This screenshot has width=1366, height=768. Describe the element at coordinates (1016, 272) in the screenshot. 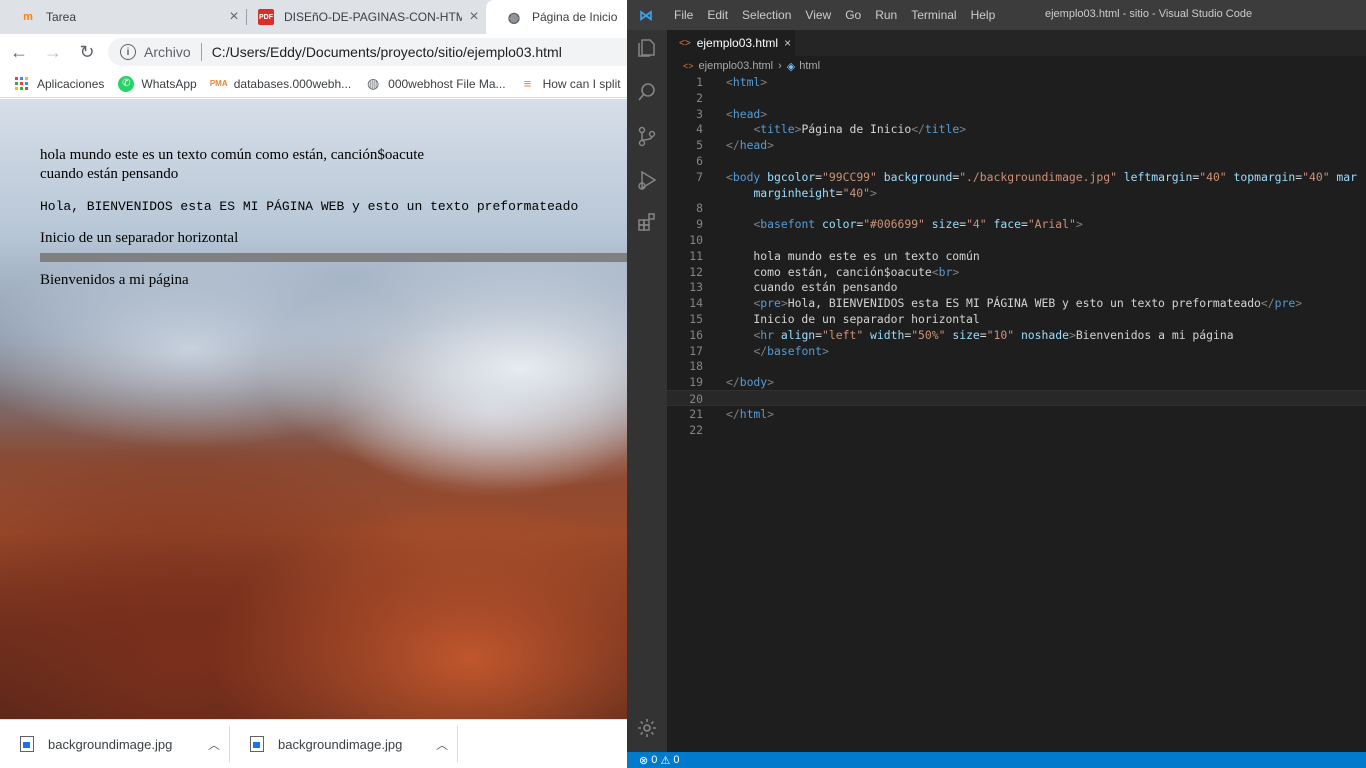

I see `code-line: 12 como están, canción$oacute<br>` at that location.